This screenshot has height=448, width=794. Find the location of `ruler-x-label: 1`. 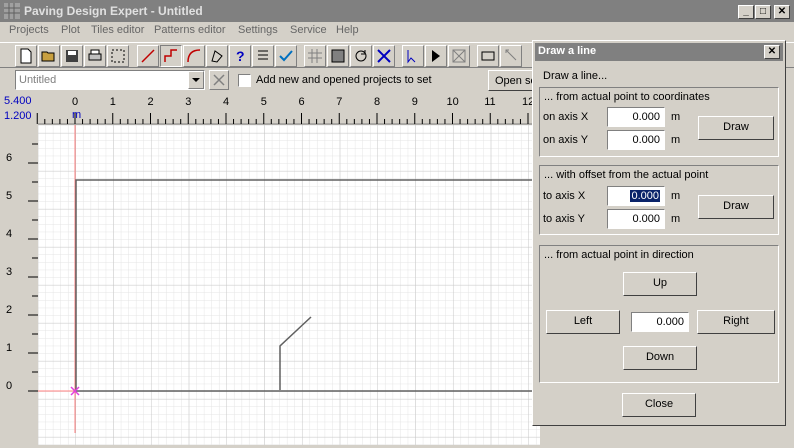

ruler-x-label: 1 is located at coordinates (113, 102).